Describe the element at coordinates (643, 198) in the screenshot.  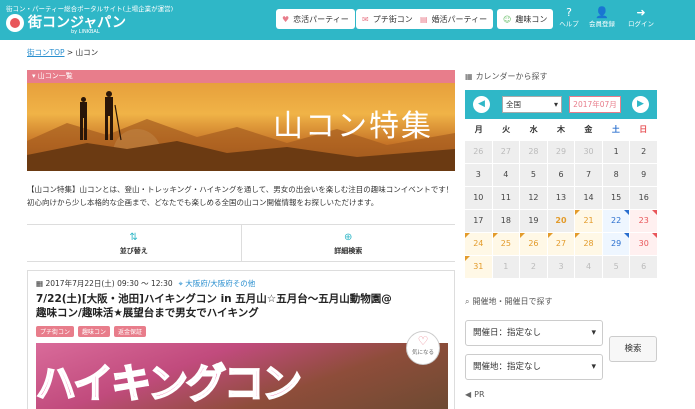
I see `calendar-day: 16` at that location.